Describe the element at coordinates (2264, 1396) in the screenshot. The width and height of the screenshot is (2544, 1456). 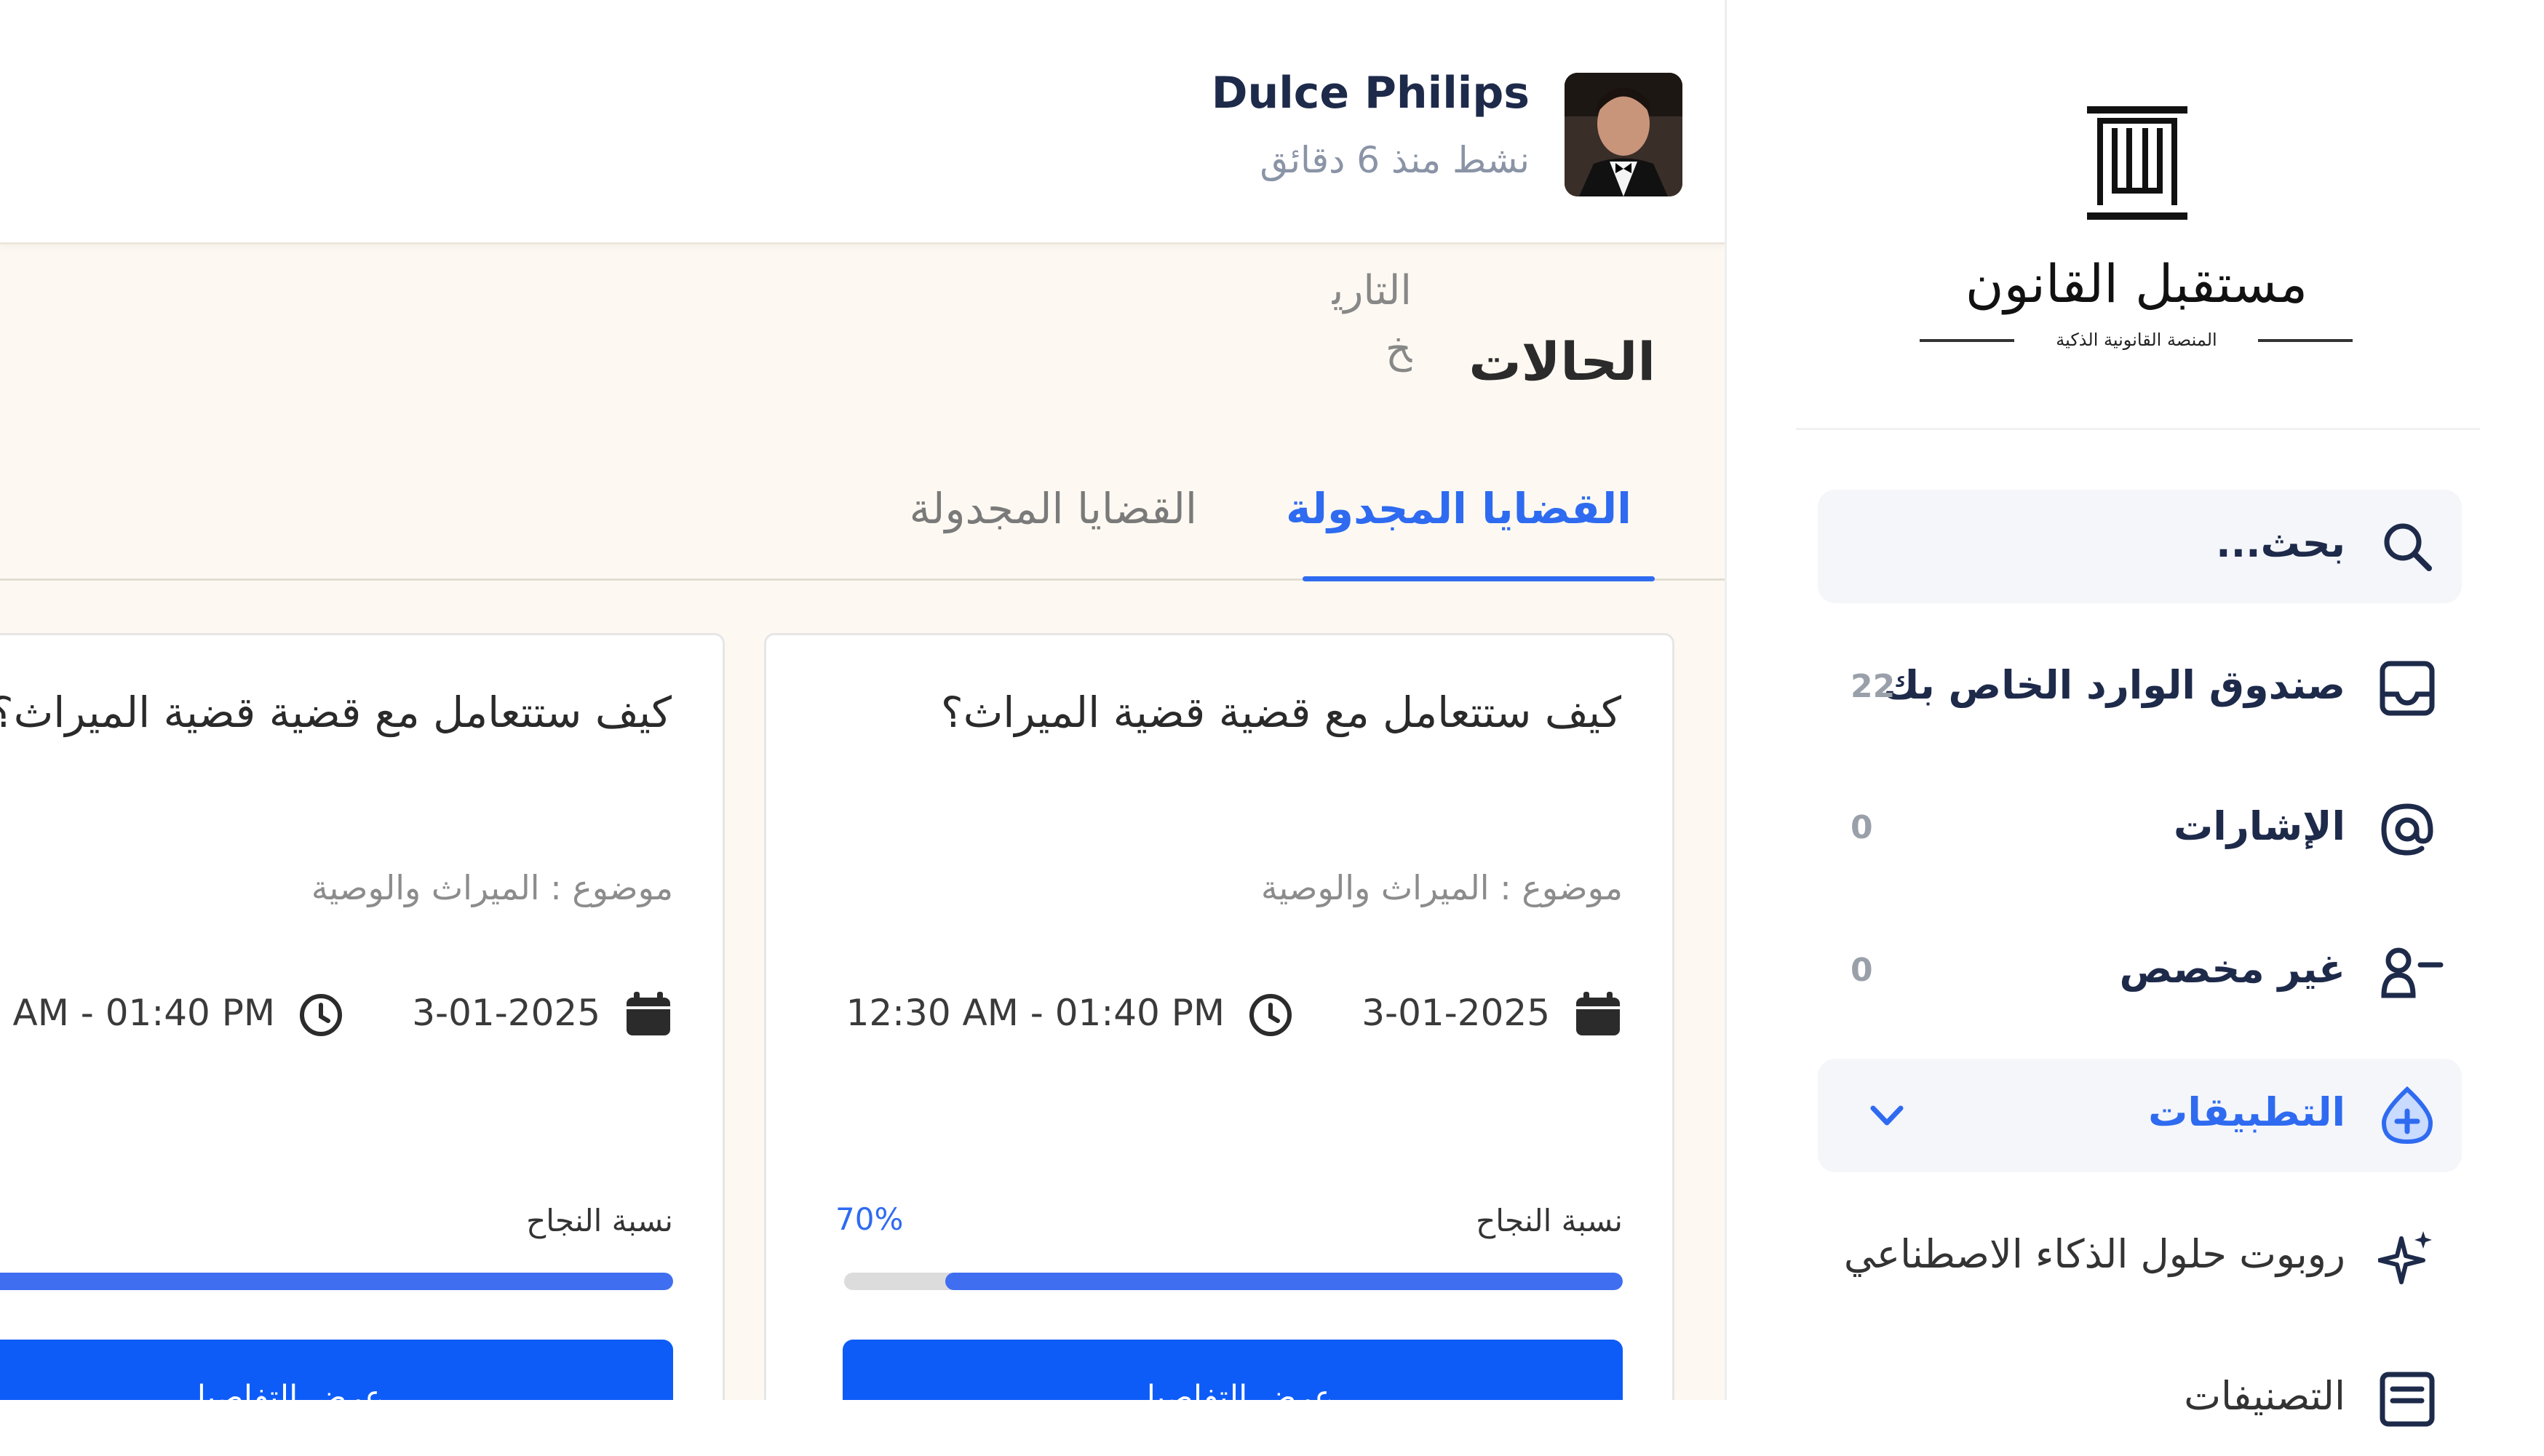
I see `sidebar-item-label: التصنيفات` at that location.